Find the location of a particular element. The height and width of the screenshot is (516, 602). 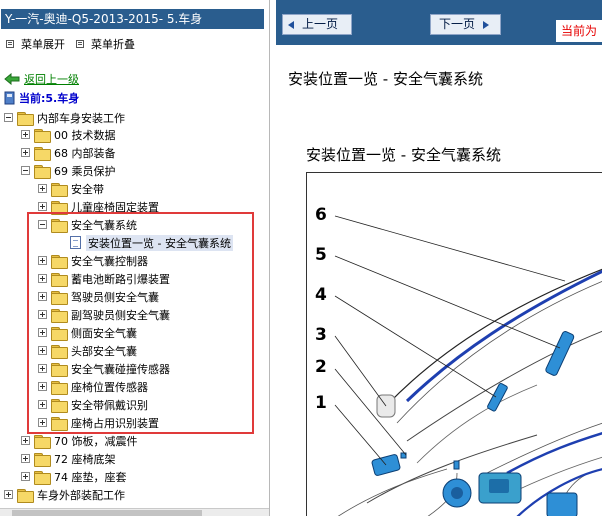

scrollbar-thumb is located at coordinates (107, 513).